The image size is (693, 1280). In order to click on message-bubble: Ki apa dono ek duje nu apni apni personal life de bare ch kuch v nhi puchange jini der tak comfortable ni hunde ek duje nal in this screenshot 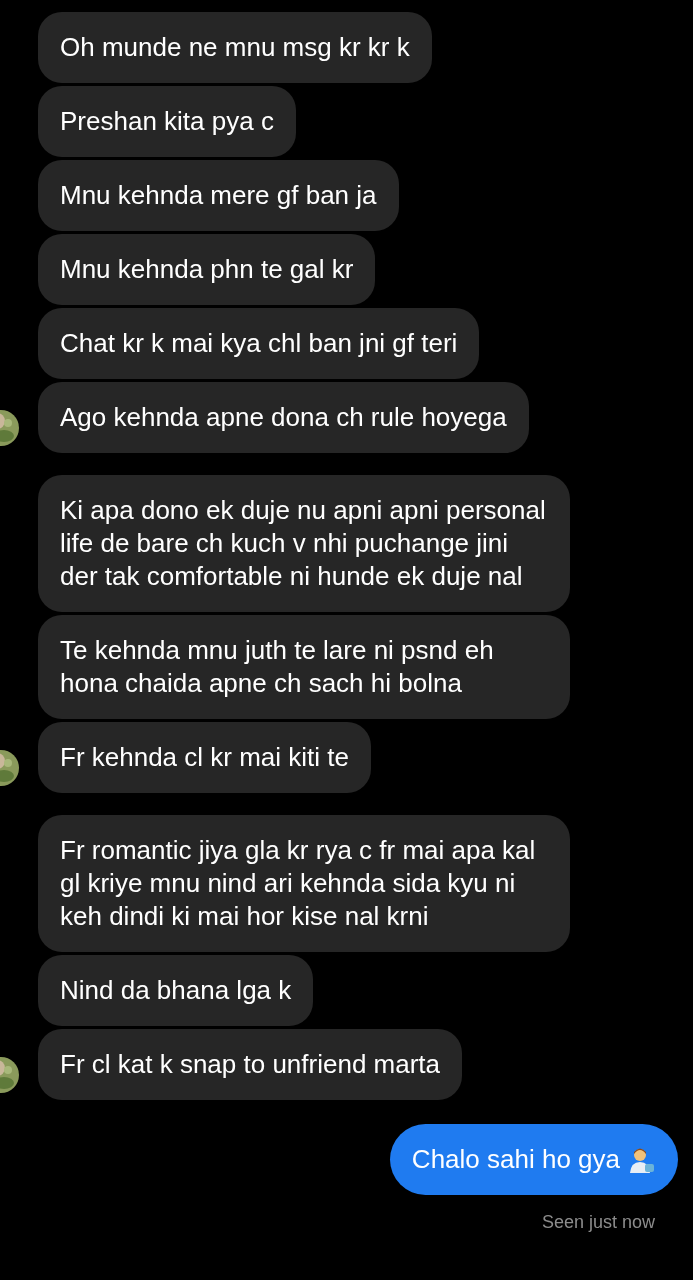, I will do `click(304, 543)`.